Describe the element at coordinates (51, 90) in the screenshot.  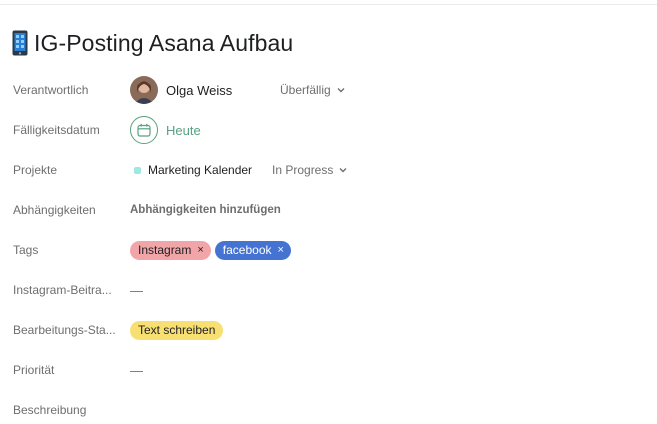
I see `assignee-label: Verantwortlich` at that location.